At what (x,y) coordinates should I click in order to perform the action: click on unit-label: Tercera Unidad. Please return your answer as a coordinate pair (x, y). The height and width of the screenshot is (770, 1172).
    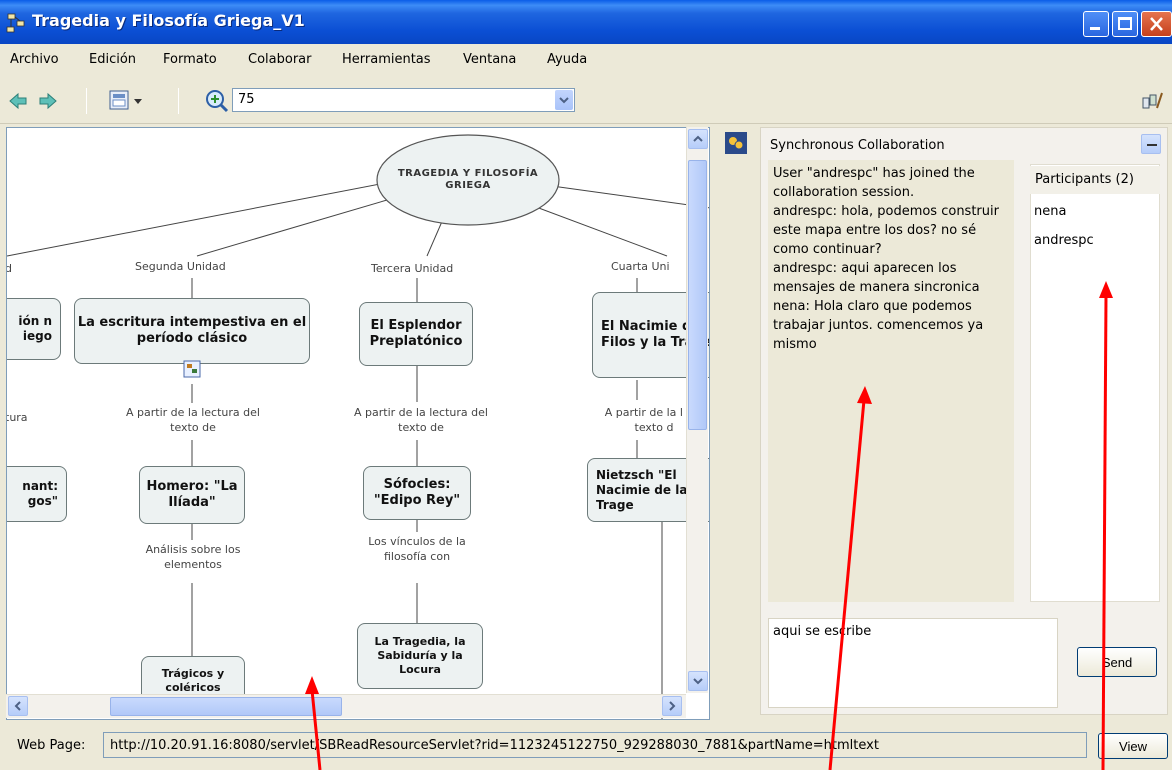
    Looking at the image, I should click on (412, 268).